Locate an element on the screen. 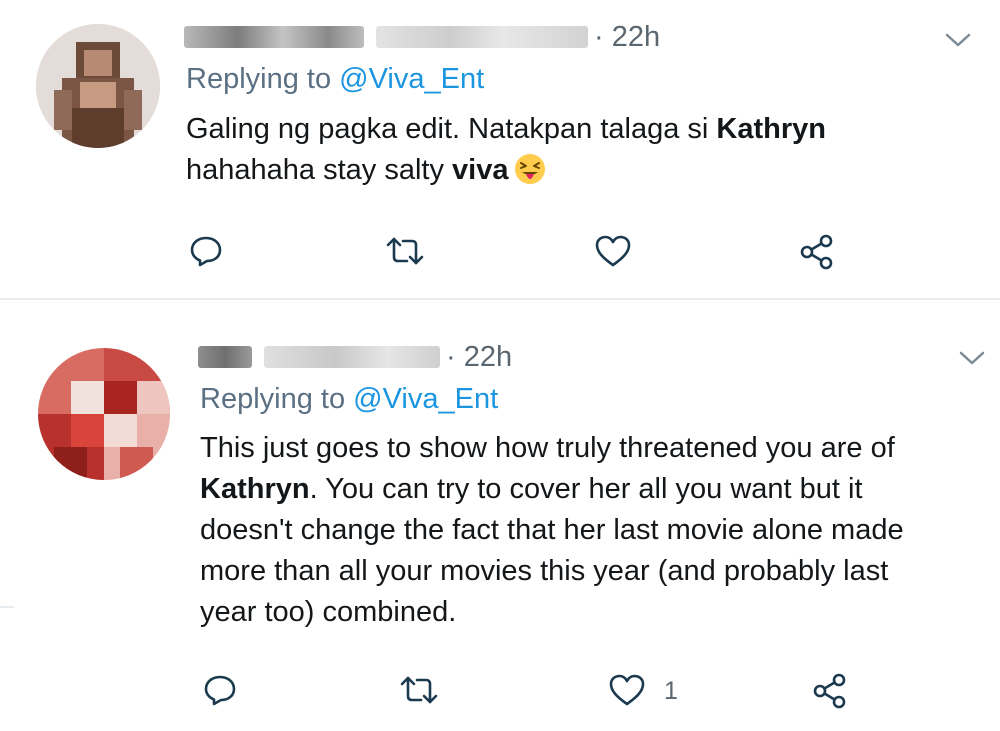 The image size is (1000, 731). winking-face-with-tongue-emoji is located at coordinates (530, 169).